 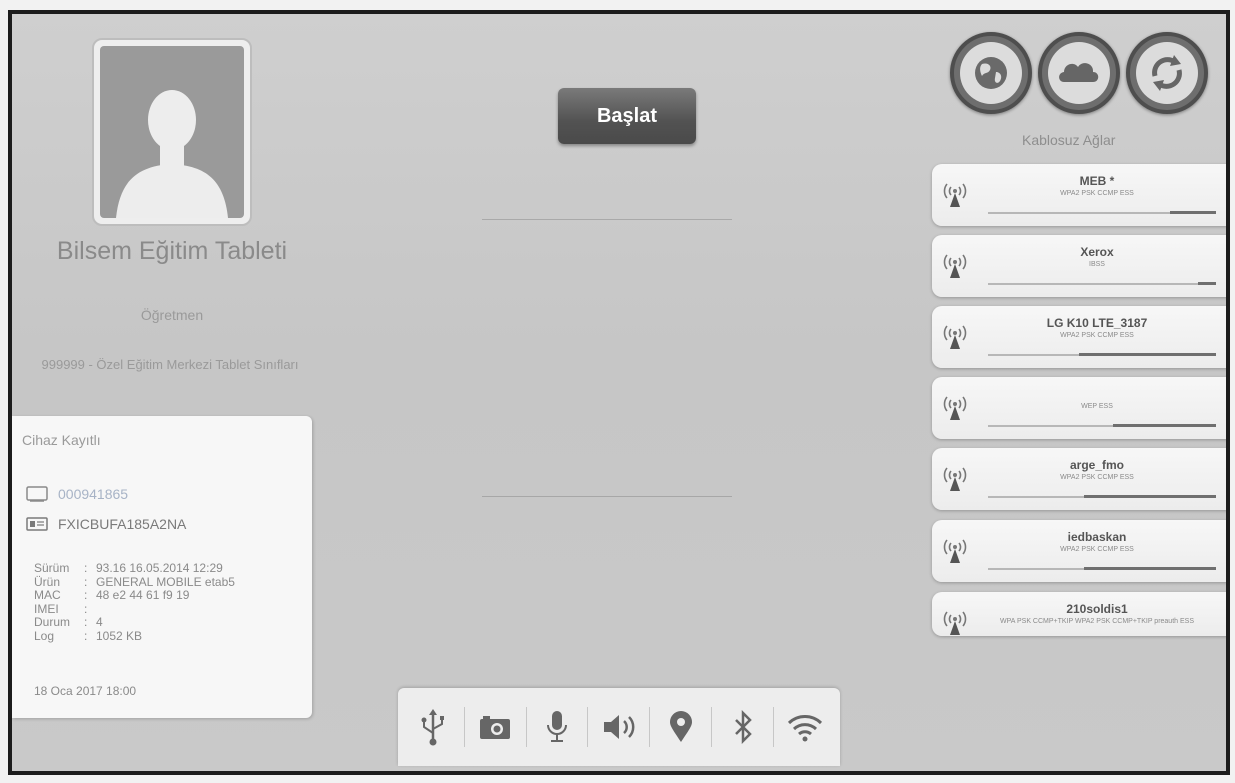 I want to click on info-value: 4, so click(x=99, y=622).